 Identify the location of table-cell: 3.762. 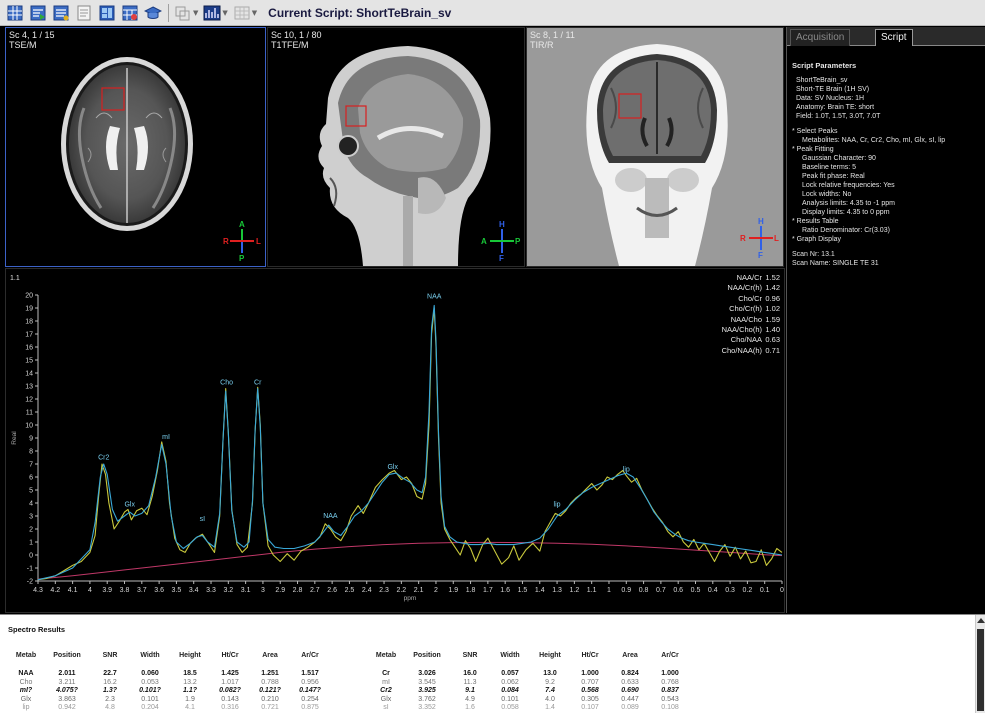
(427, 699).